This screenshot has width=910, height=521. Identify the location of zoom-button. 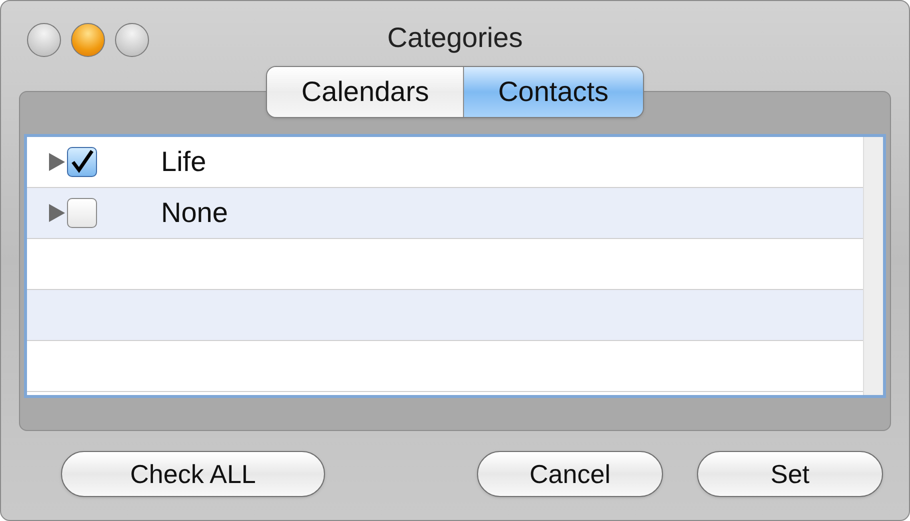
(132, 40).